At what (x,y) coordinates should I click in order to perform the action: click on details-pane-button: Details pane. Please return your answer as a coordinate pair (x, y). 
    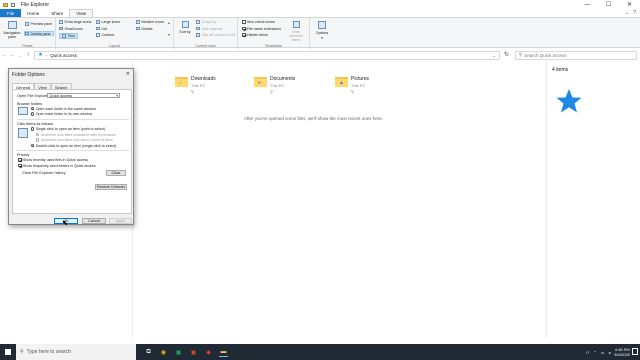
    Looking at the image, I should click on (37, 34).